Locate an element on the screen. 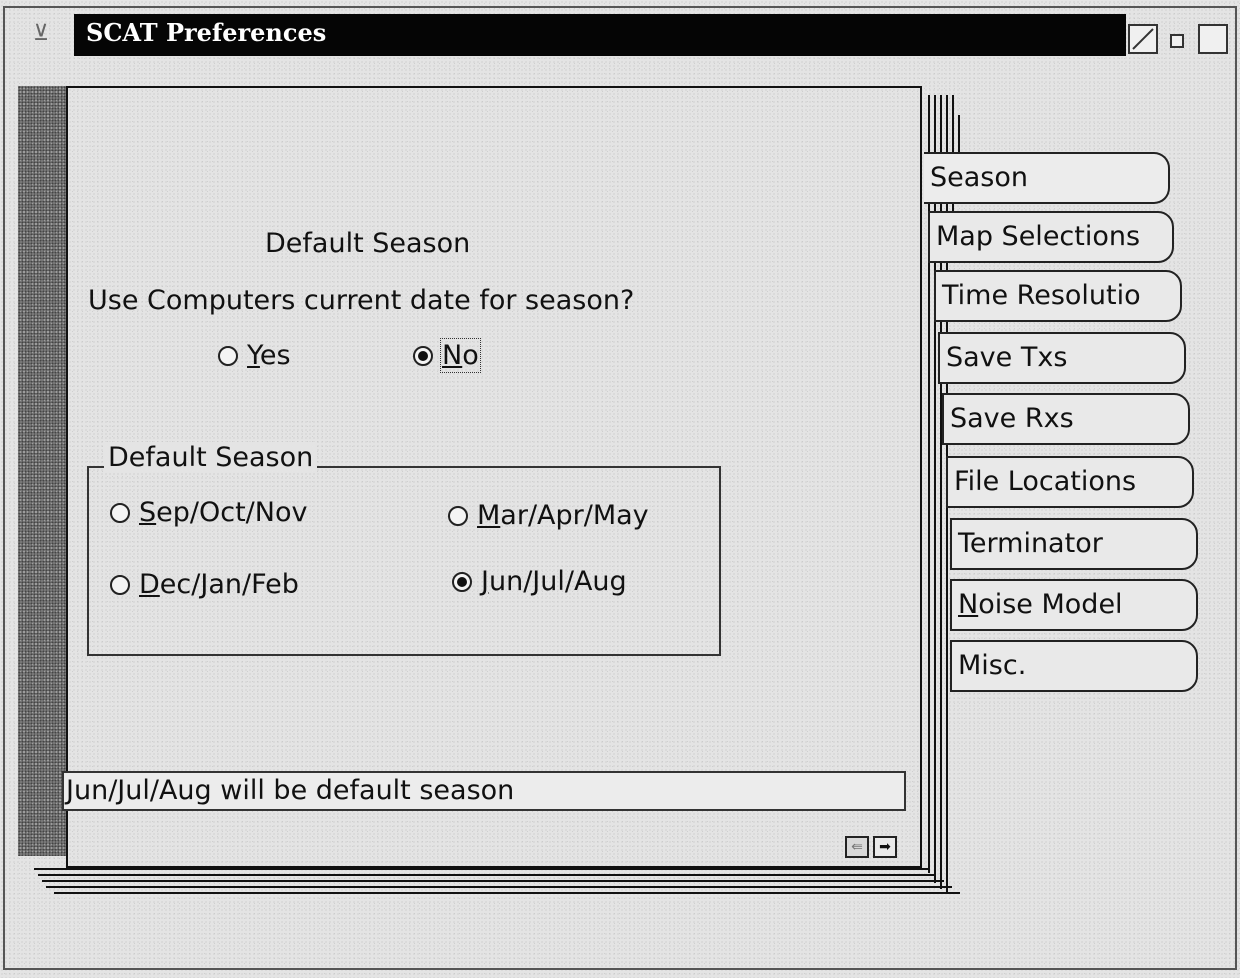  current-date-question: Use Computers current date for season? is located at coordinates (361, 300).